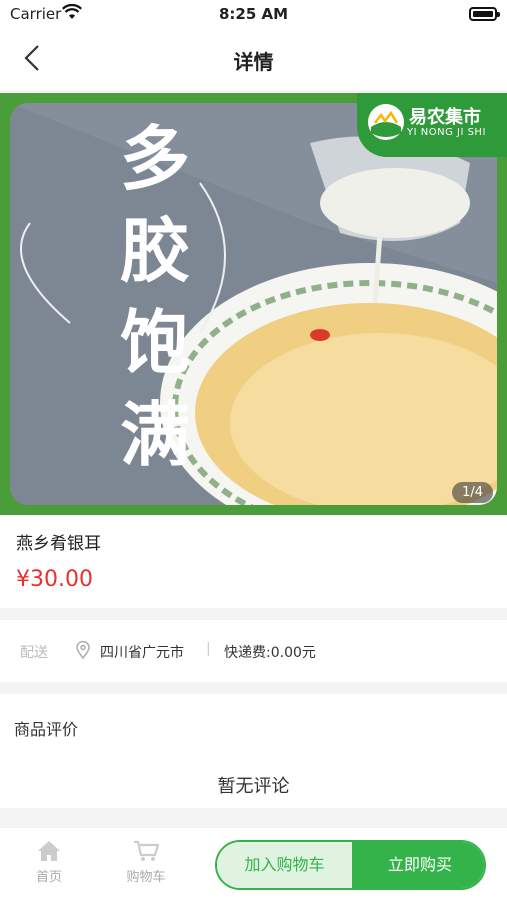 The image size is (507, 900). Describe the element at coordinates (484, 14) in the screenshot. I see `battery-icon` at that location.